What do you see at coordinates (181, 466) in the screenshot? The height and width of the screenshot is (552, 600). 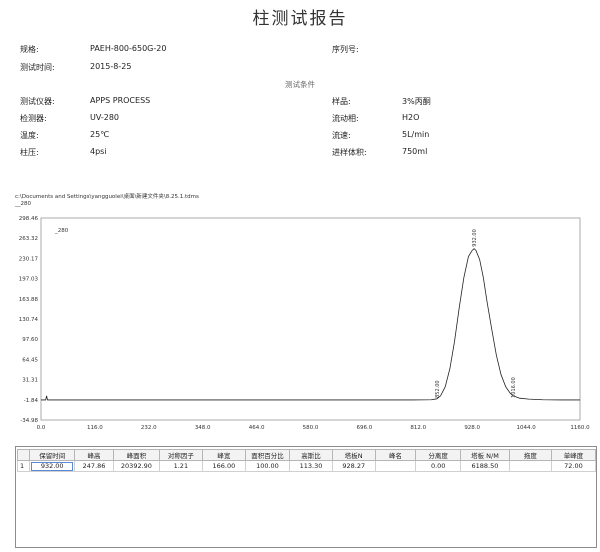 I see `table-cell: 1.21` at bounding box center [181, 466].